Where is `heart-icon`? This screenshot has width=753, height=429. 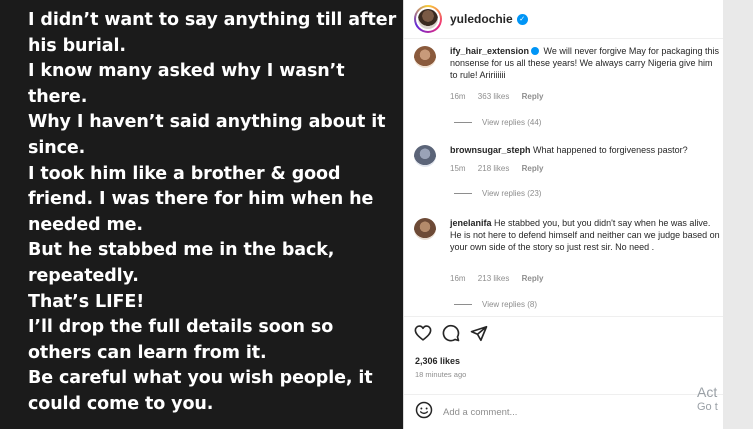
heart-icon is located at coordinates (423, 335).